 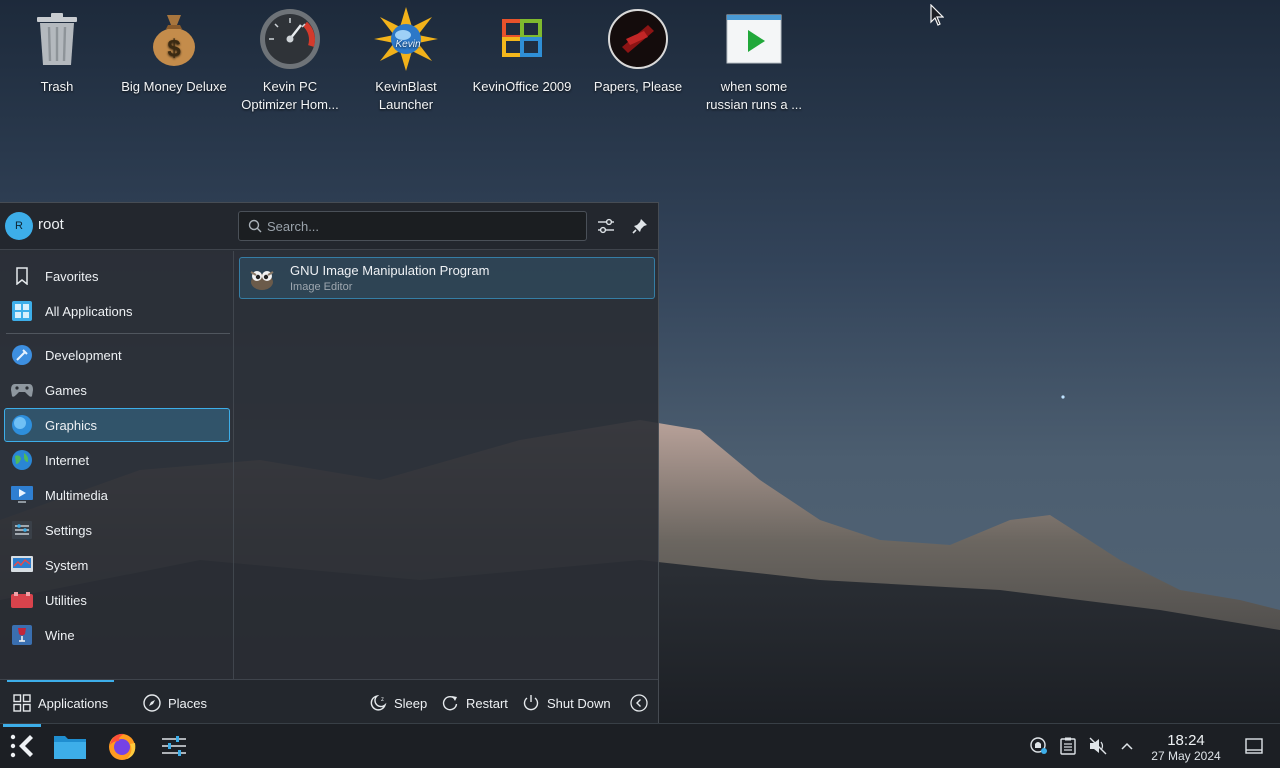 I want to click on sidebar-item-wine: Wine, so click(x=117, y=635).